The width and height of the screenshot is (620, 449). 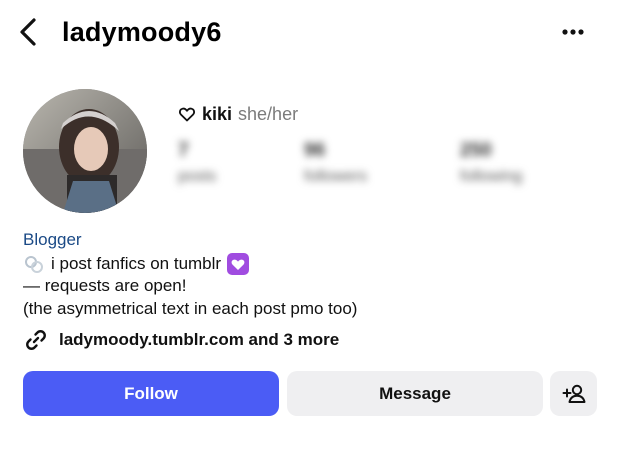 I want to click on back-button, so click(x=29, y=32).